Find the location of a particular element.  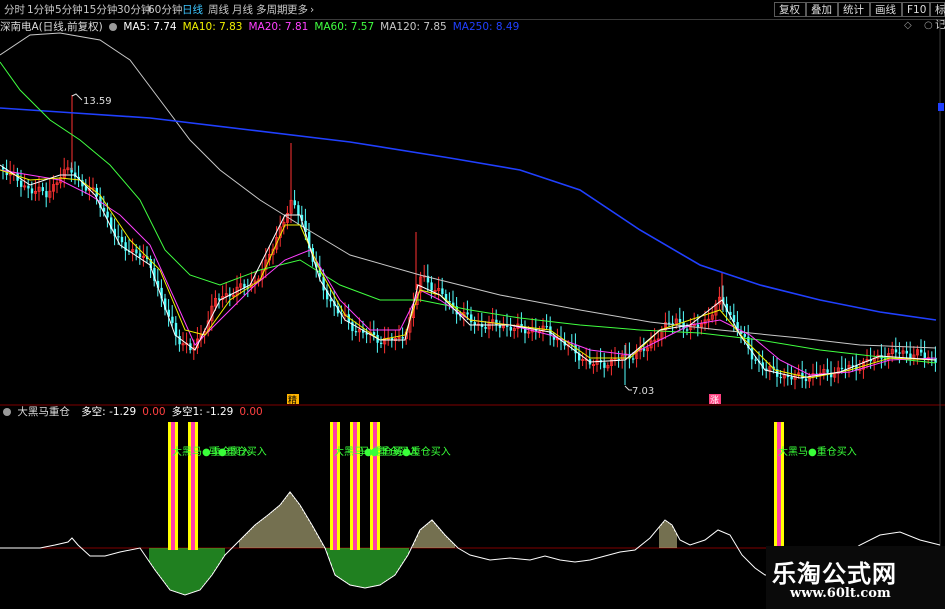

high-pointer is located at coordinates (77, 97).